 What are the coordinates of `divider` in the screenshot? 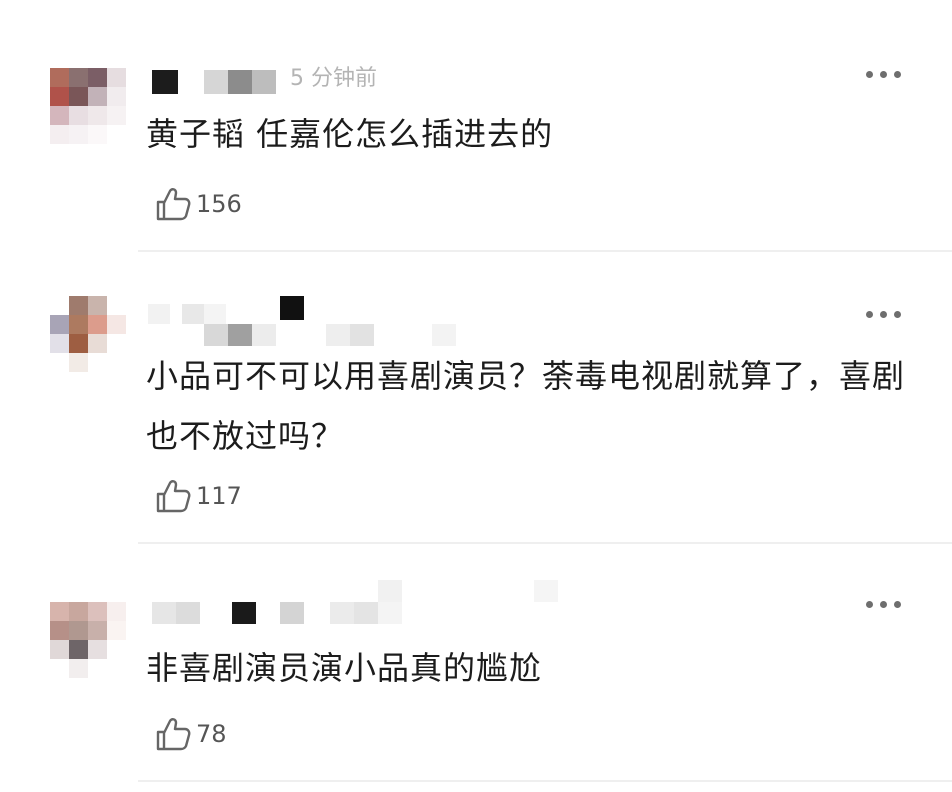 It's located at (545, 781).